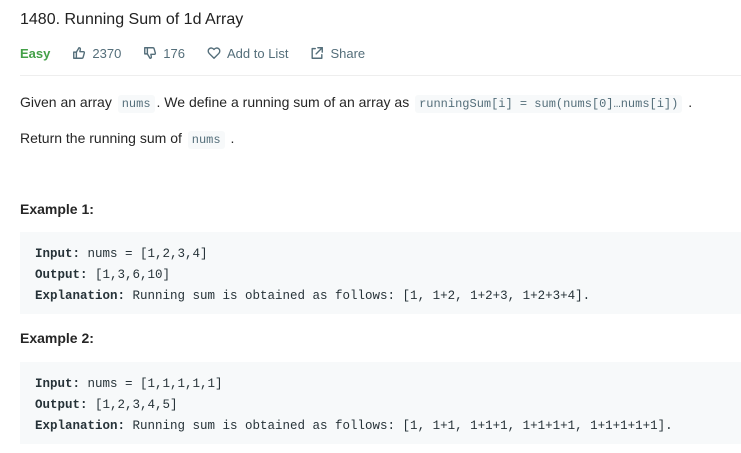 Image resolution: width=741 pixels, height=453 pixels. I want to click on problem-title: 1480. Running Sum of 1d Array, so click(132, 19).